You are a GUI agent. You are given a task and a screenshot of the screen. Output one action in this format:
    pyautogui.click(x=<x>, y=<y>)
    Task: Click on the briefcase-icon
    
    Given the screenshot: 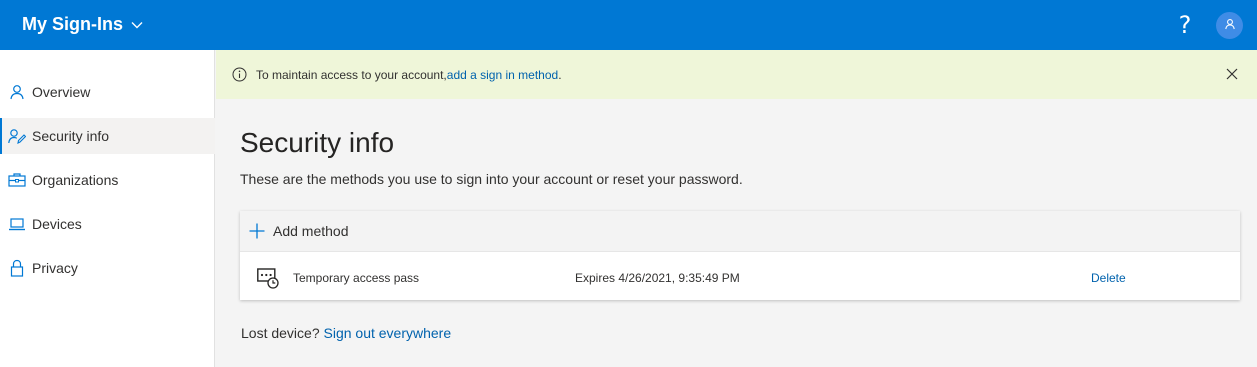 What is the action you would take?
    pyautogui.click(x=17, y=180)
    